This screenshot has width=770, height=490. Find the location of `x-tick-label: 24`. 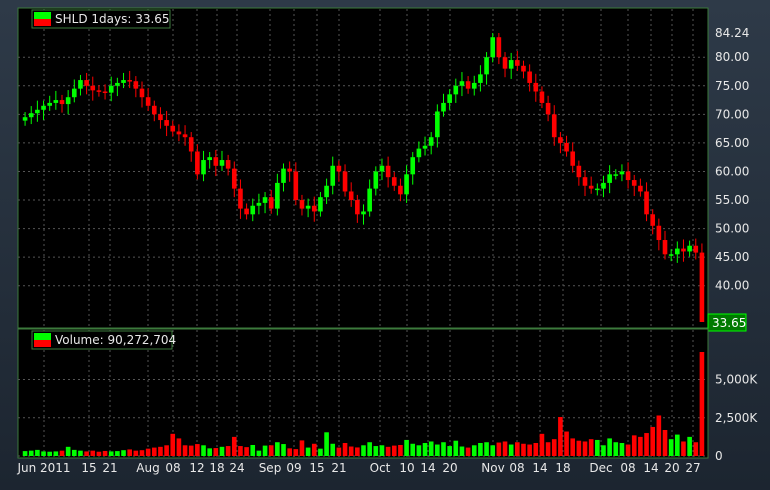

x-tick-label: 24 is located at coordinates (236, 468).